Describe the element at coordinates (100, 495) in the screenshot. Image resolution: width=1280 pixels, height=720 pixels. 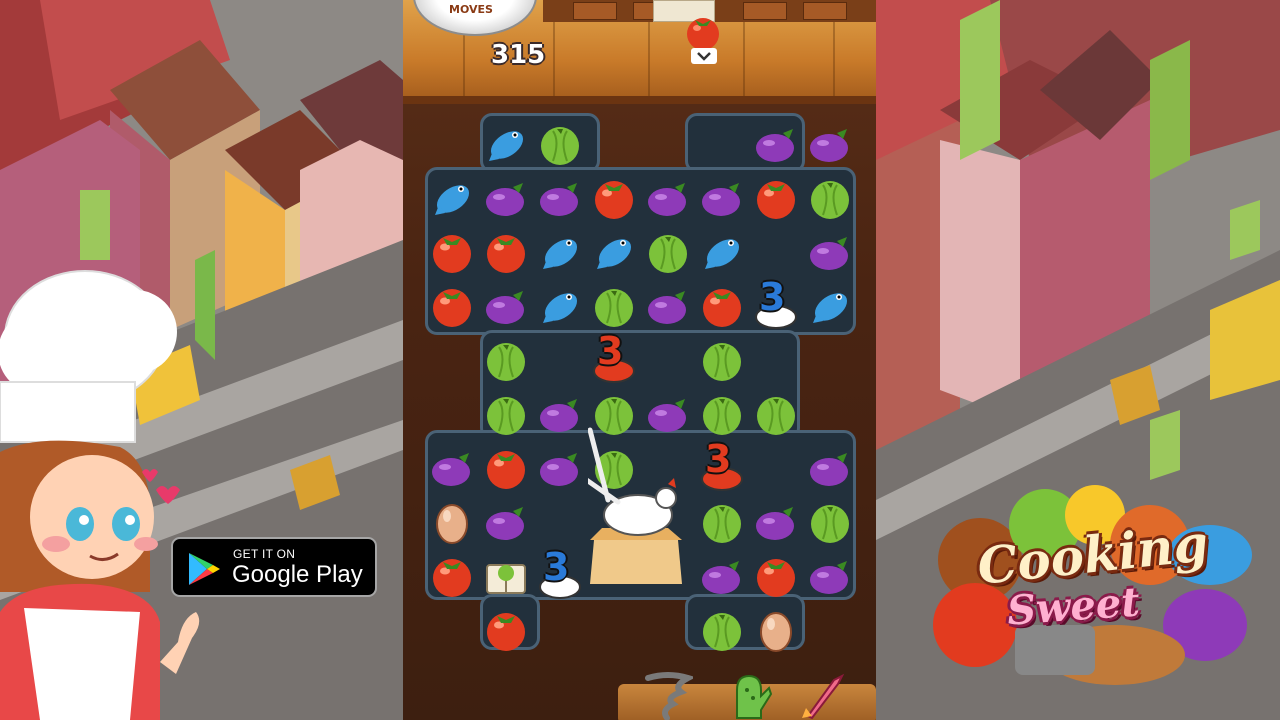
I see `chef-character` at that location.